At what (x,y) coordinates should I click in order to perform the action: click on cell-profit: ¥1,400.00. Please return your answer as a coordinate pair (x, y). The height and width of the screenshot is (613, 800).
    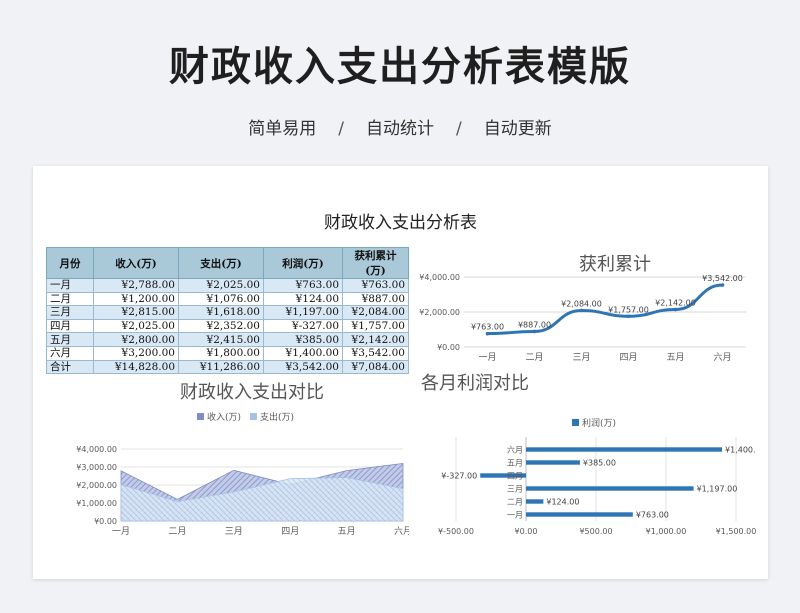
    Looking at the image, I should click on (303, 353).